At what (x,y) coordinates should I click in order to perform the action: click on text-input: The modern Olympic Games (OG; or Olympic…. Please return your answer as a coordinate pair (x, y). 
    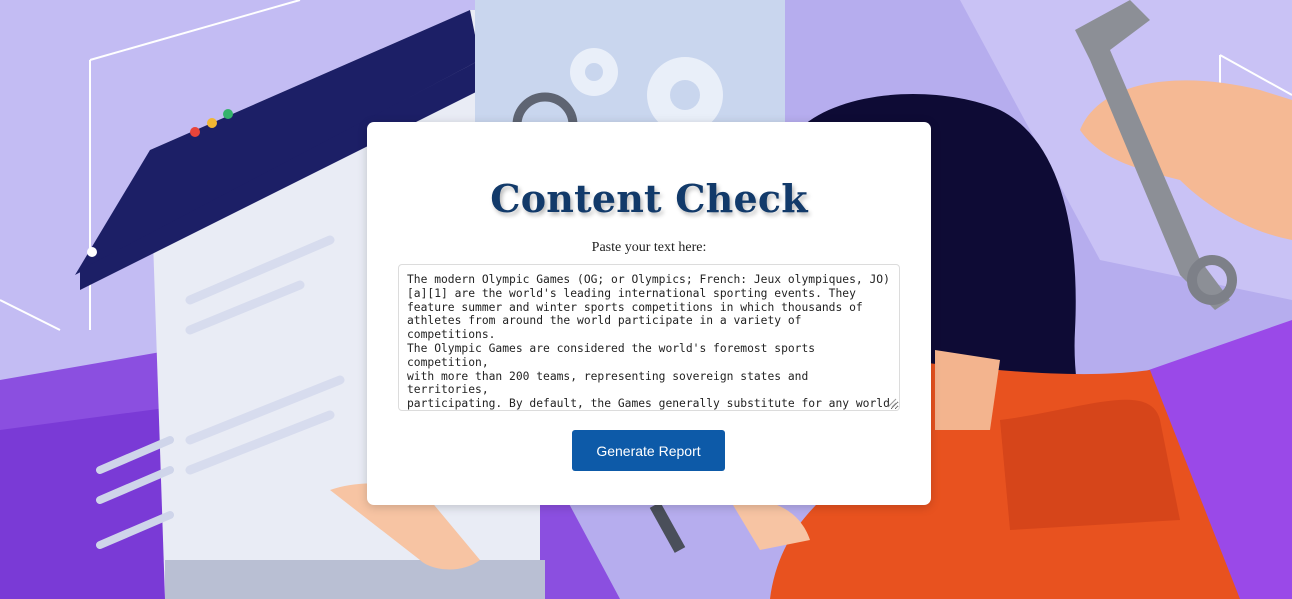
    Looking at the image, I should click on (649, 337).